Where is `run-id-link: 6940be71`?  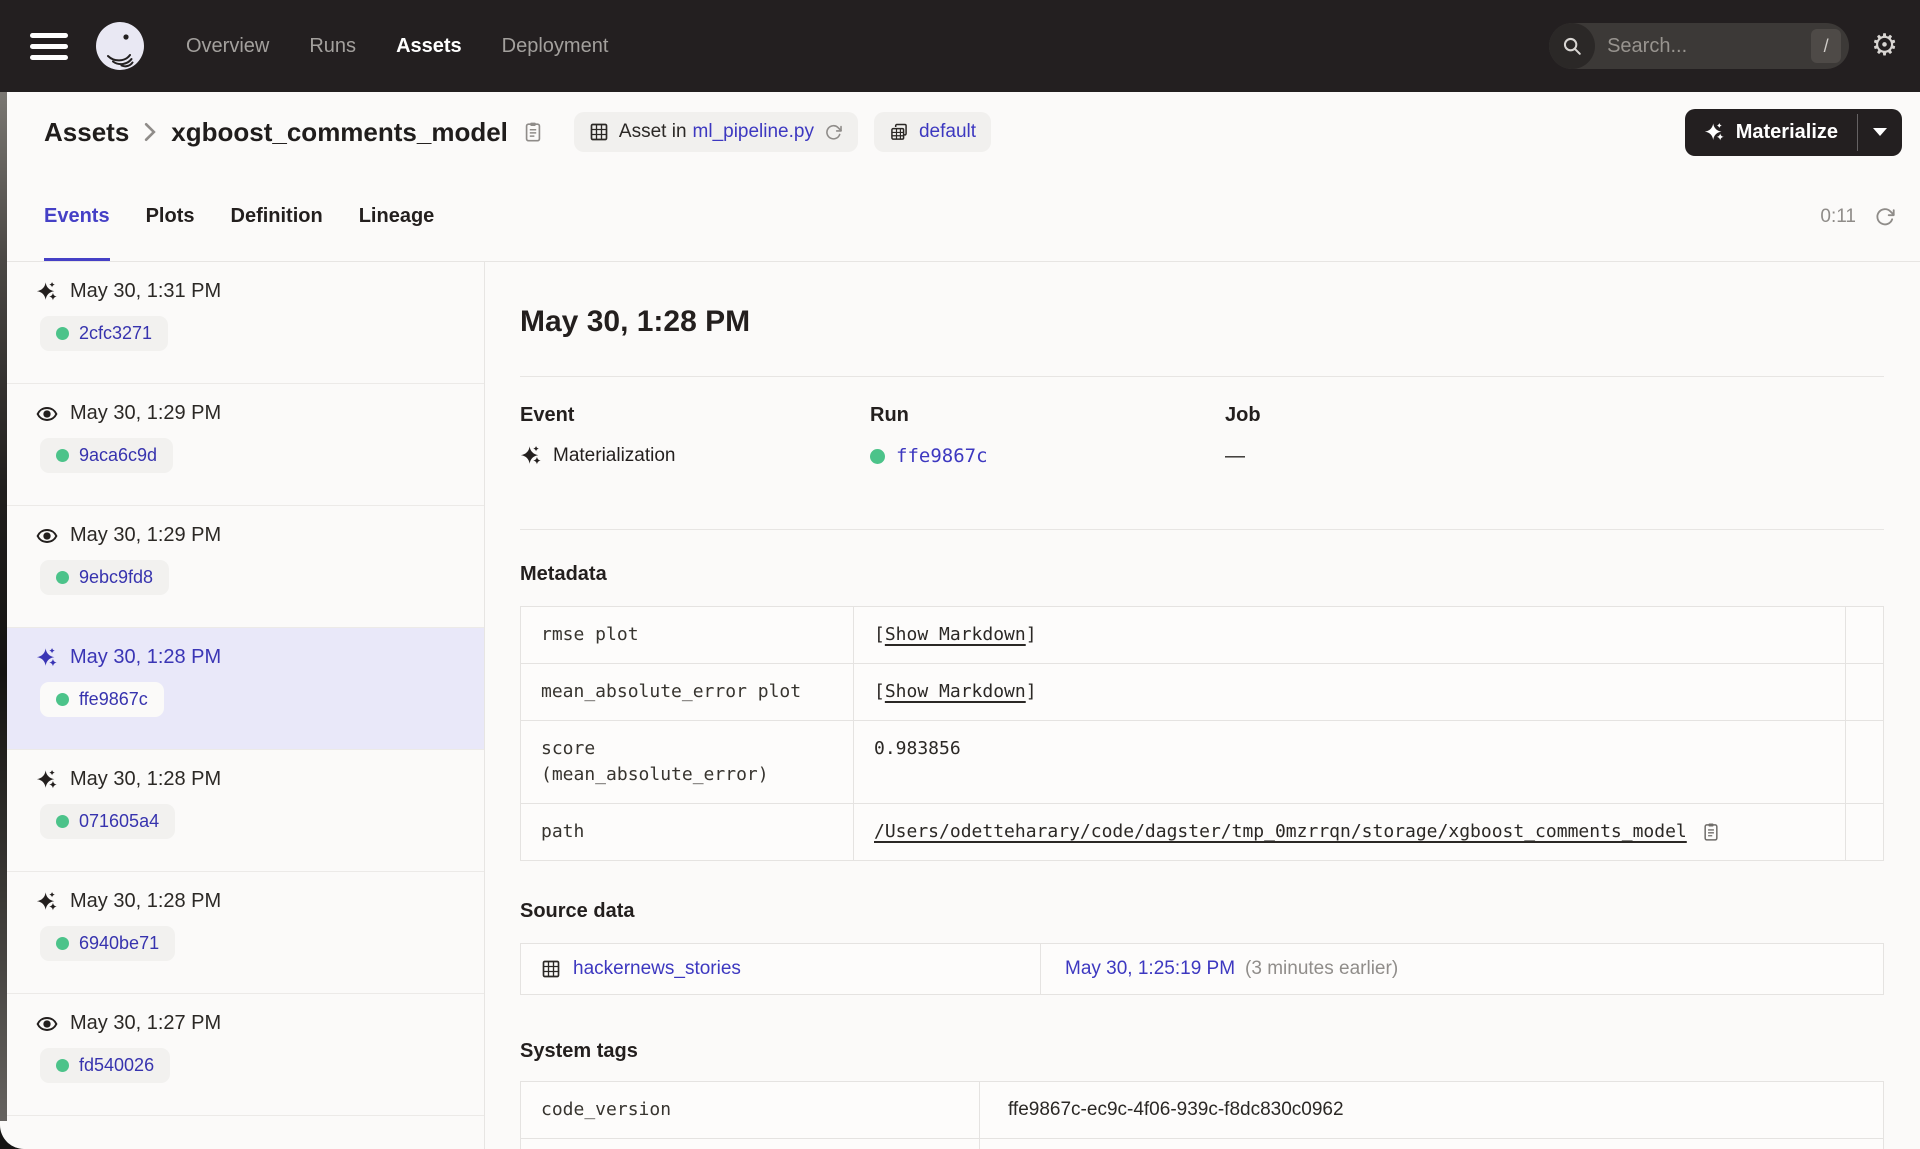
run-id-link: 6940be71 is located at coordinates (119, 943).